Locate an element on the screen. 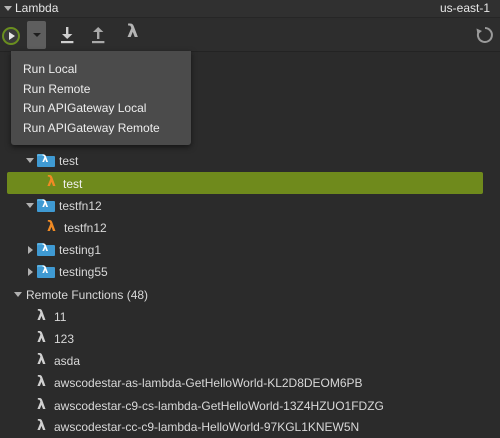  tree-item-testfn12-function: λ testfn12 is located at coordinates (250, 228).